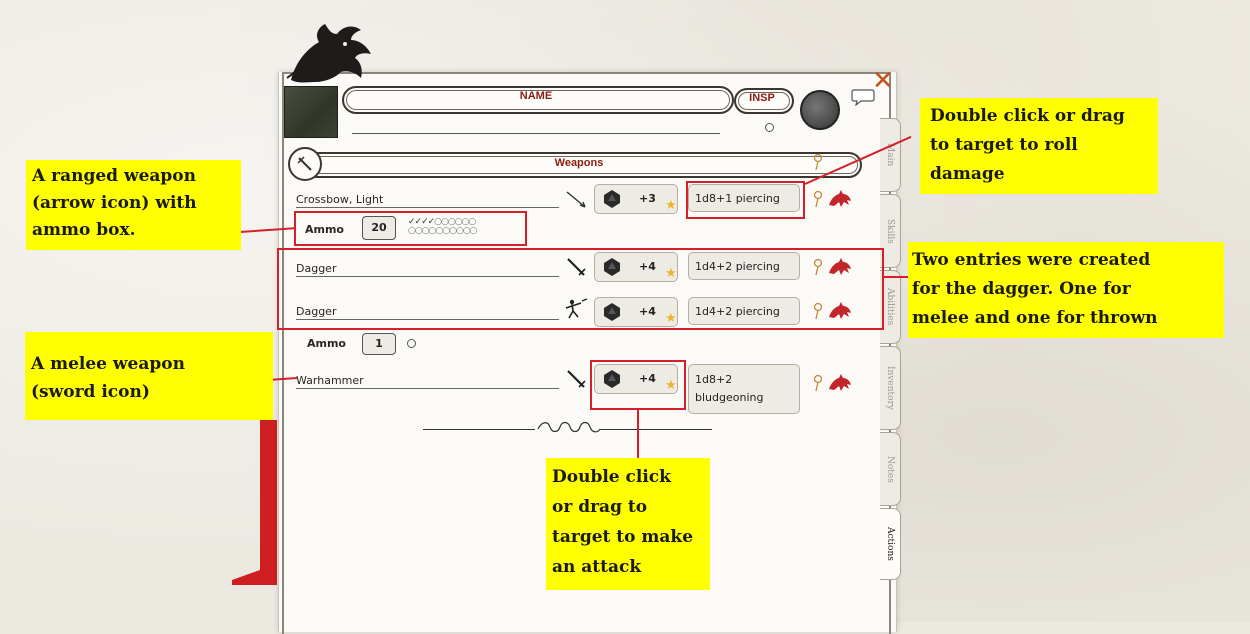  I want to click on sword-icon, so click(576, 379).